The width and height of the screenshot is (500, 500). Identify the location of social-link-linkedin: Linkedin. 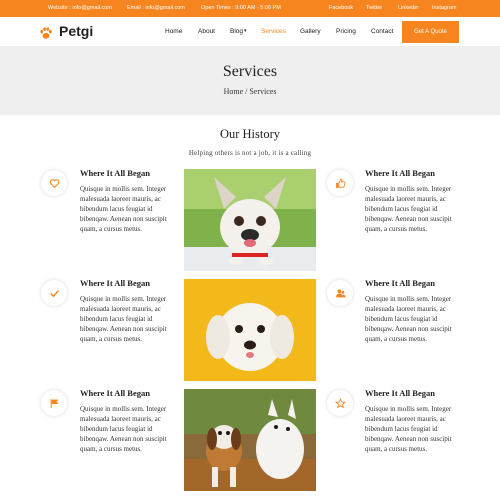
(408, 8).